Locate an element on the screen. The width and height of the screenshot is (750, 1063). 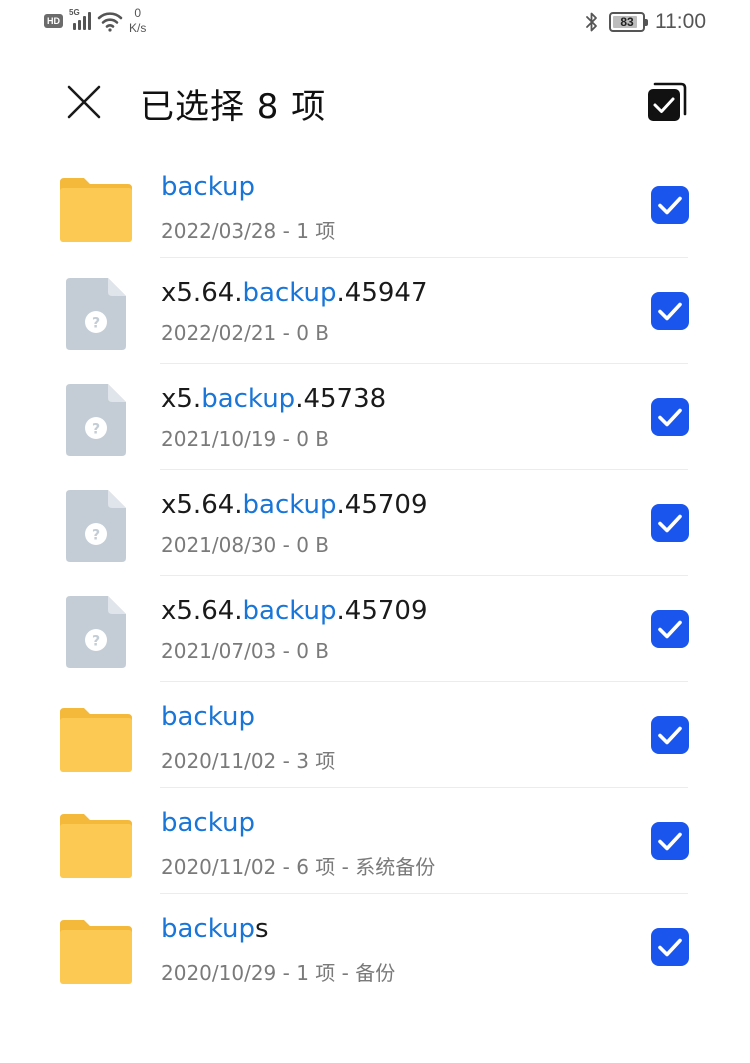
folder-list-item: backup 2020/11/02 - 3 项 is located at coordinates (375, 735).